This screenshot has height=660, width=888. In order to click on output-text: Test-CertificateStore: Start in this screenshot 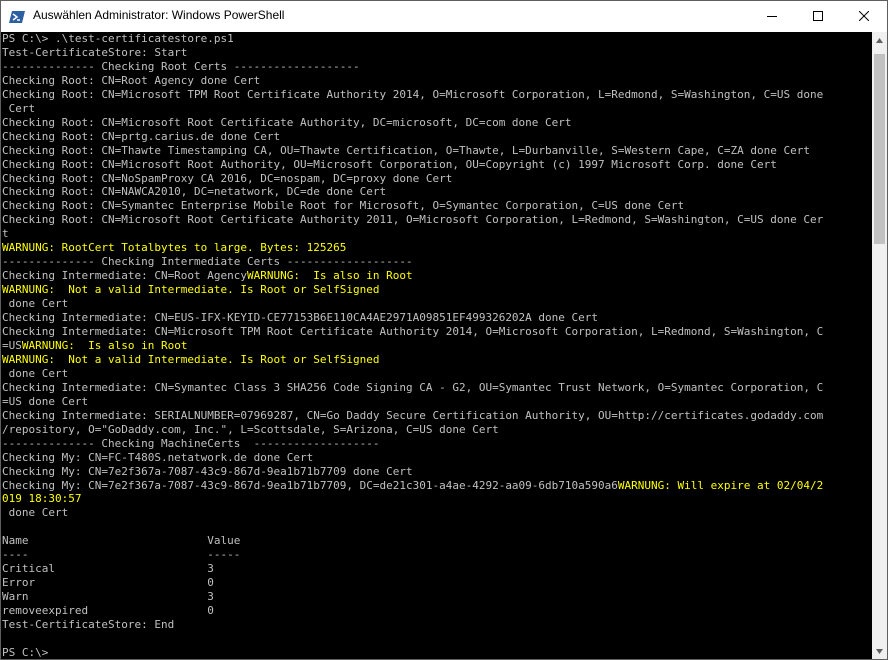, I will do `click(95, 52)`.